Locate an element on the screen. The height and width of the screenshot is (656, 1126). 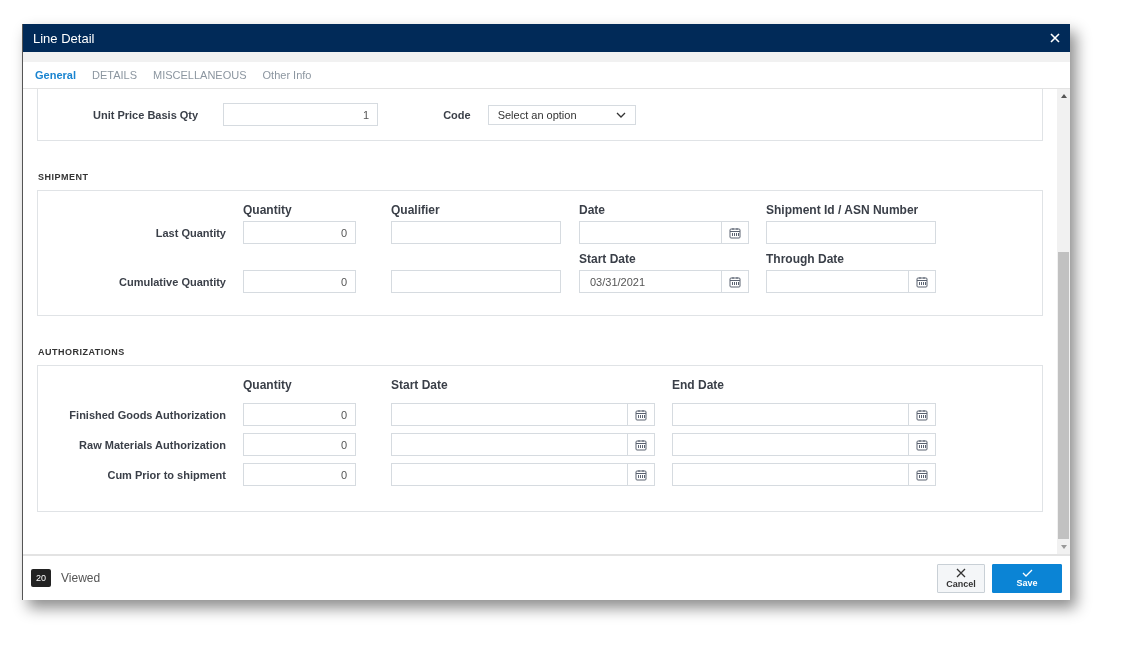
count-badge: 20 is located at coordinates (41, 578).